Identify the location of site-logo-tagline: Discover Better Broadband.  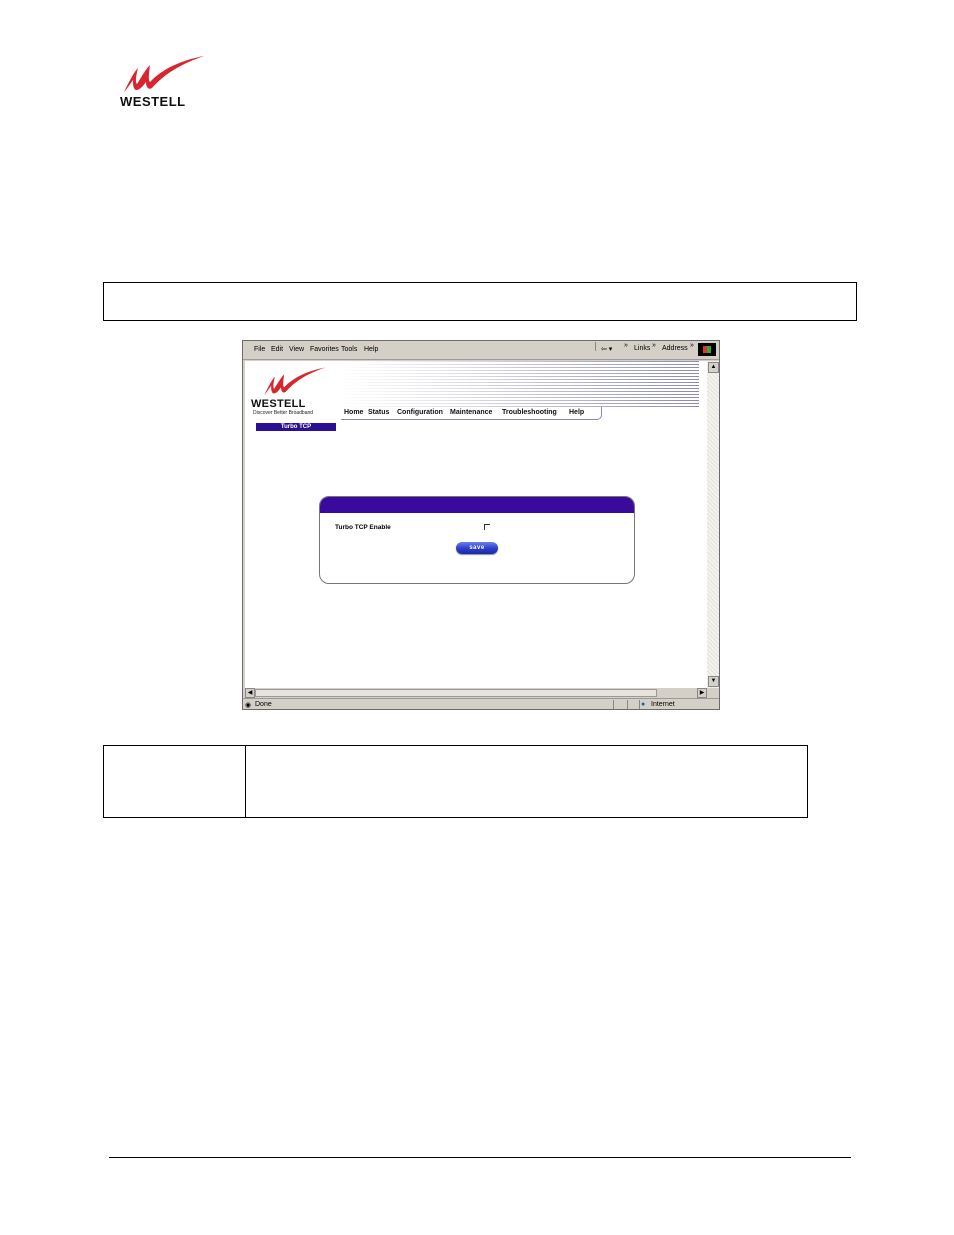
(283, 413).